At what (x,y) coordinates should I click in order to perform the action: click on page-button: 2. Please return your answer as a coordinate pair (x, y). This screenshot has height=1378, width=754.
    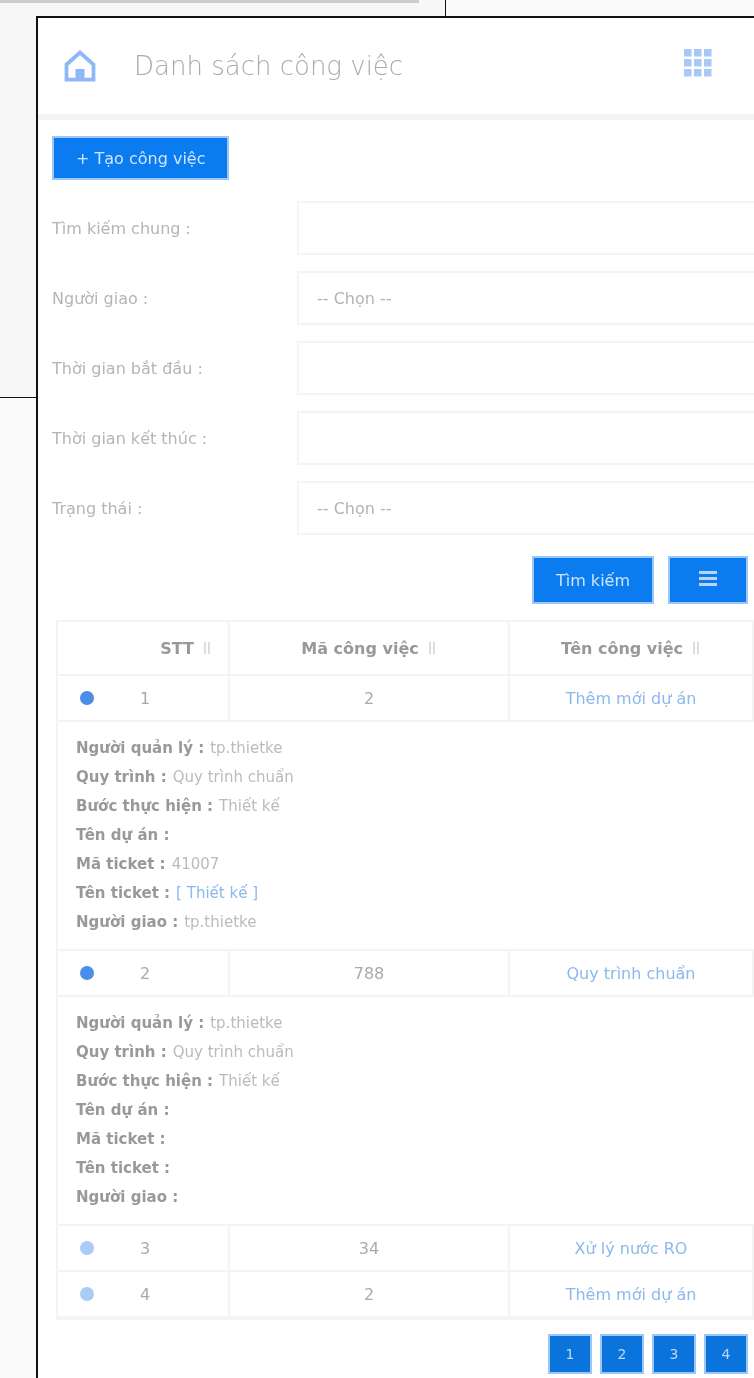
    Looking at the image, I should click on (622, 1354).